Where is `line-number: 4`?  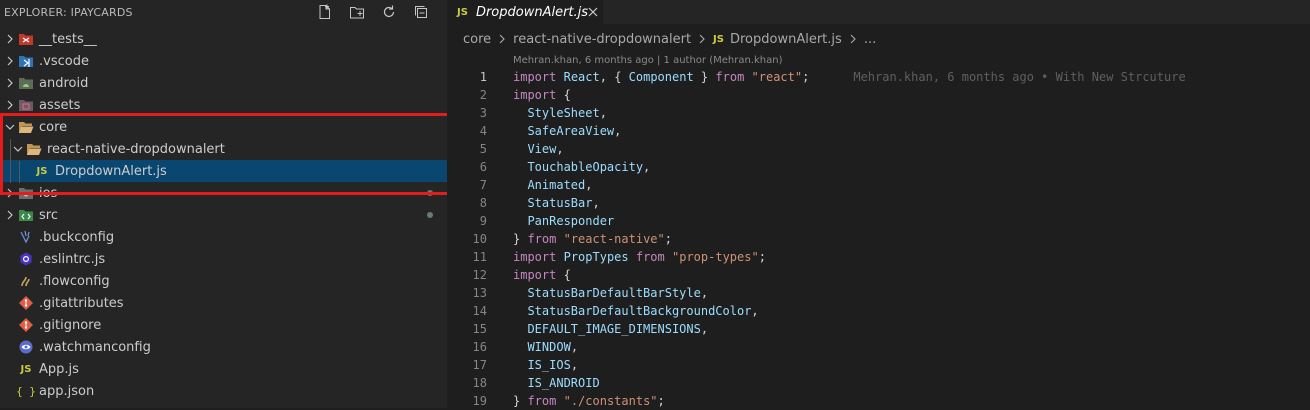 line-number: 4 is located at coordinates (483, 131).